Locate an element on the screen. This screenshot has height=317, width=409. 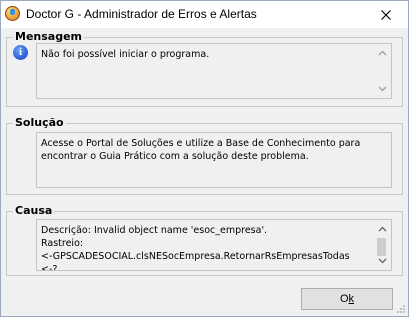
solucao-label: Solução is located at coordinates (39, 122).